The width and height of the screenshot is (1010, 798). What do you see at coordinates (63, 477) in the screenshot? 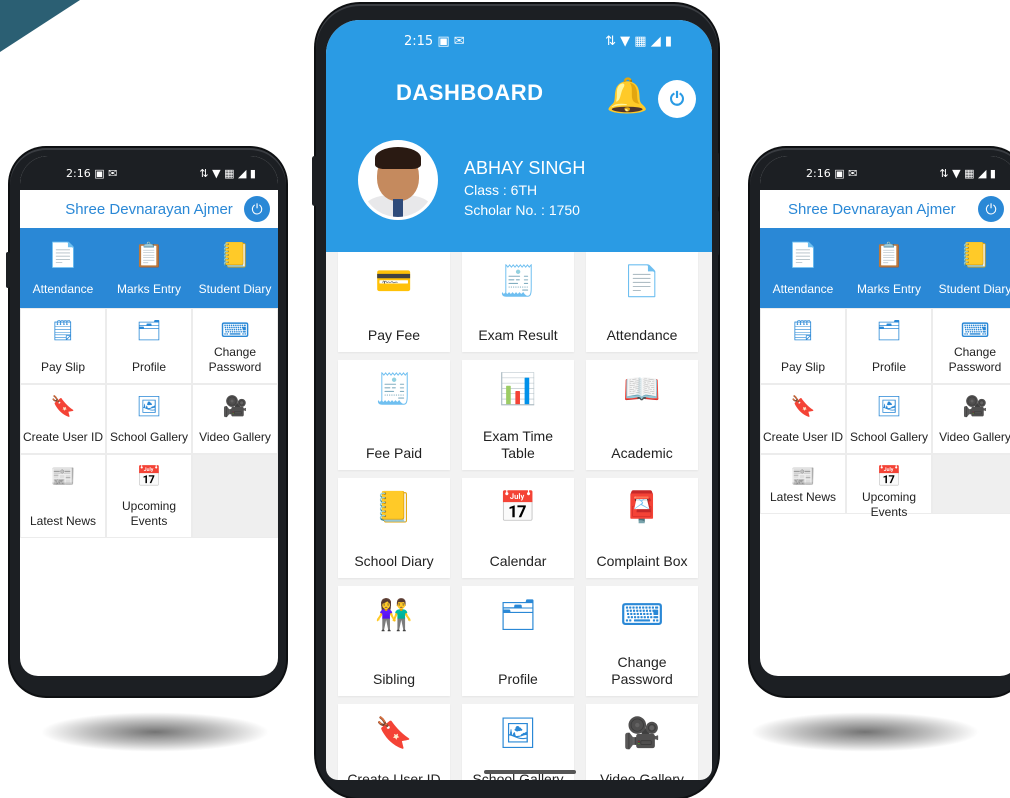
I see `news-icon: 📰` at bounding box center [63, 477].